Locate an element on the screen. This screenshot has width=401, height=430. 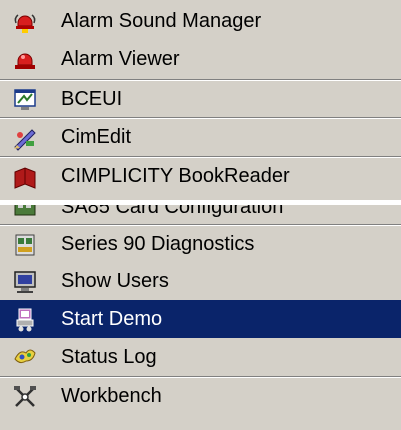
workbench-icon is located at coordinates (25, 397).